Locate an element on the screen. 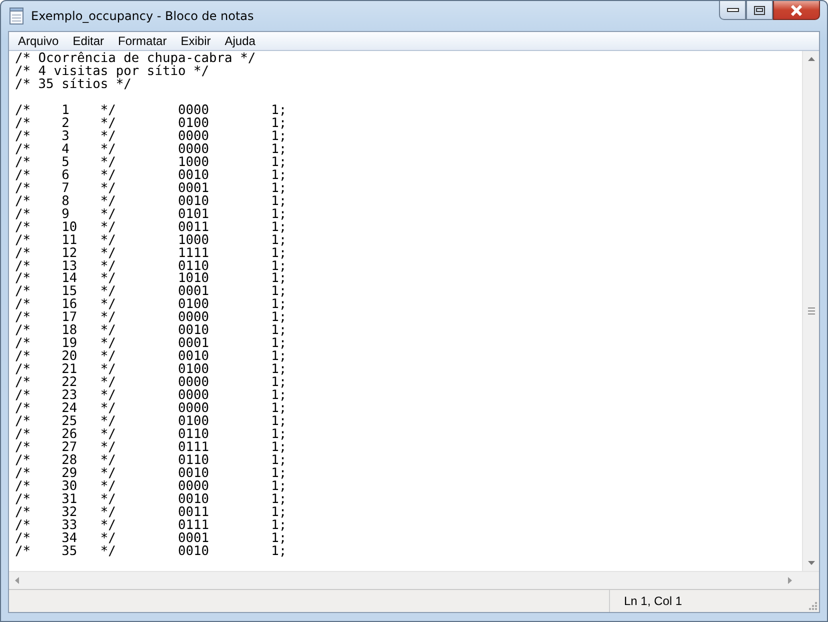 This screenshot has width=828, height=622. text-line: /* 6 */ 0010 1; is located at coordinates (151, 175).